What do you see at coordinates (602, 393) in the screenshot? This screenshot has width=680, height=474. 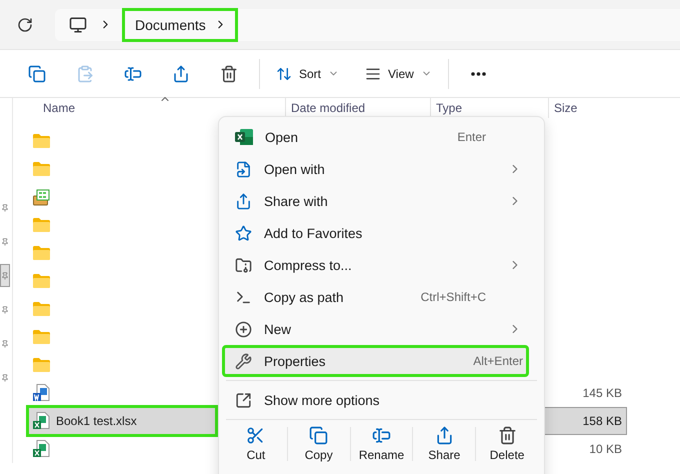 I see `file-size: 145 KB` at bounding box center [602, 393].